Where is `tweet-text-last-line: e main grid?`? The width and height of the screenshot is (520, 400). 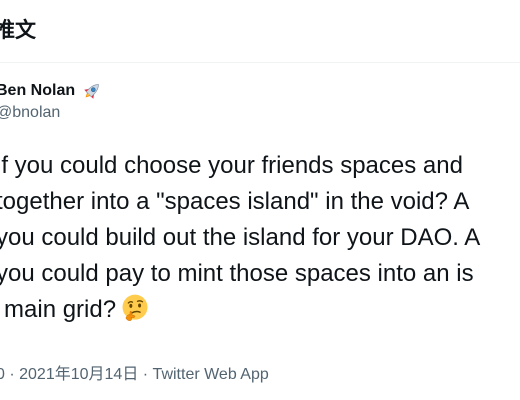
tweet-text-last-line: e main grid? is located at coordinates (260, 310).